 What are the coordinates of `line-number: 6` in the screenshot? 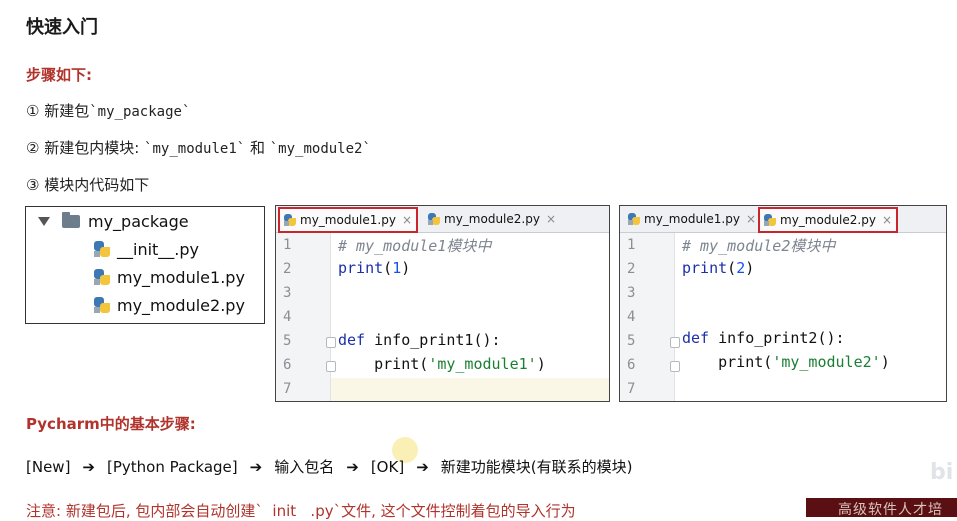 It's located at (631, 365).